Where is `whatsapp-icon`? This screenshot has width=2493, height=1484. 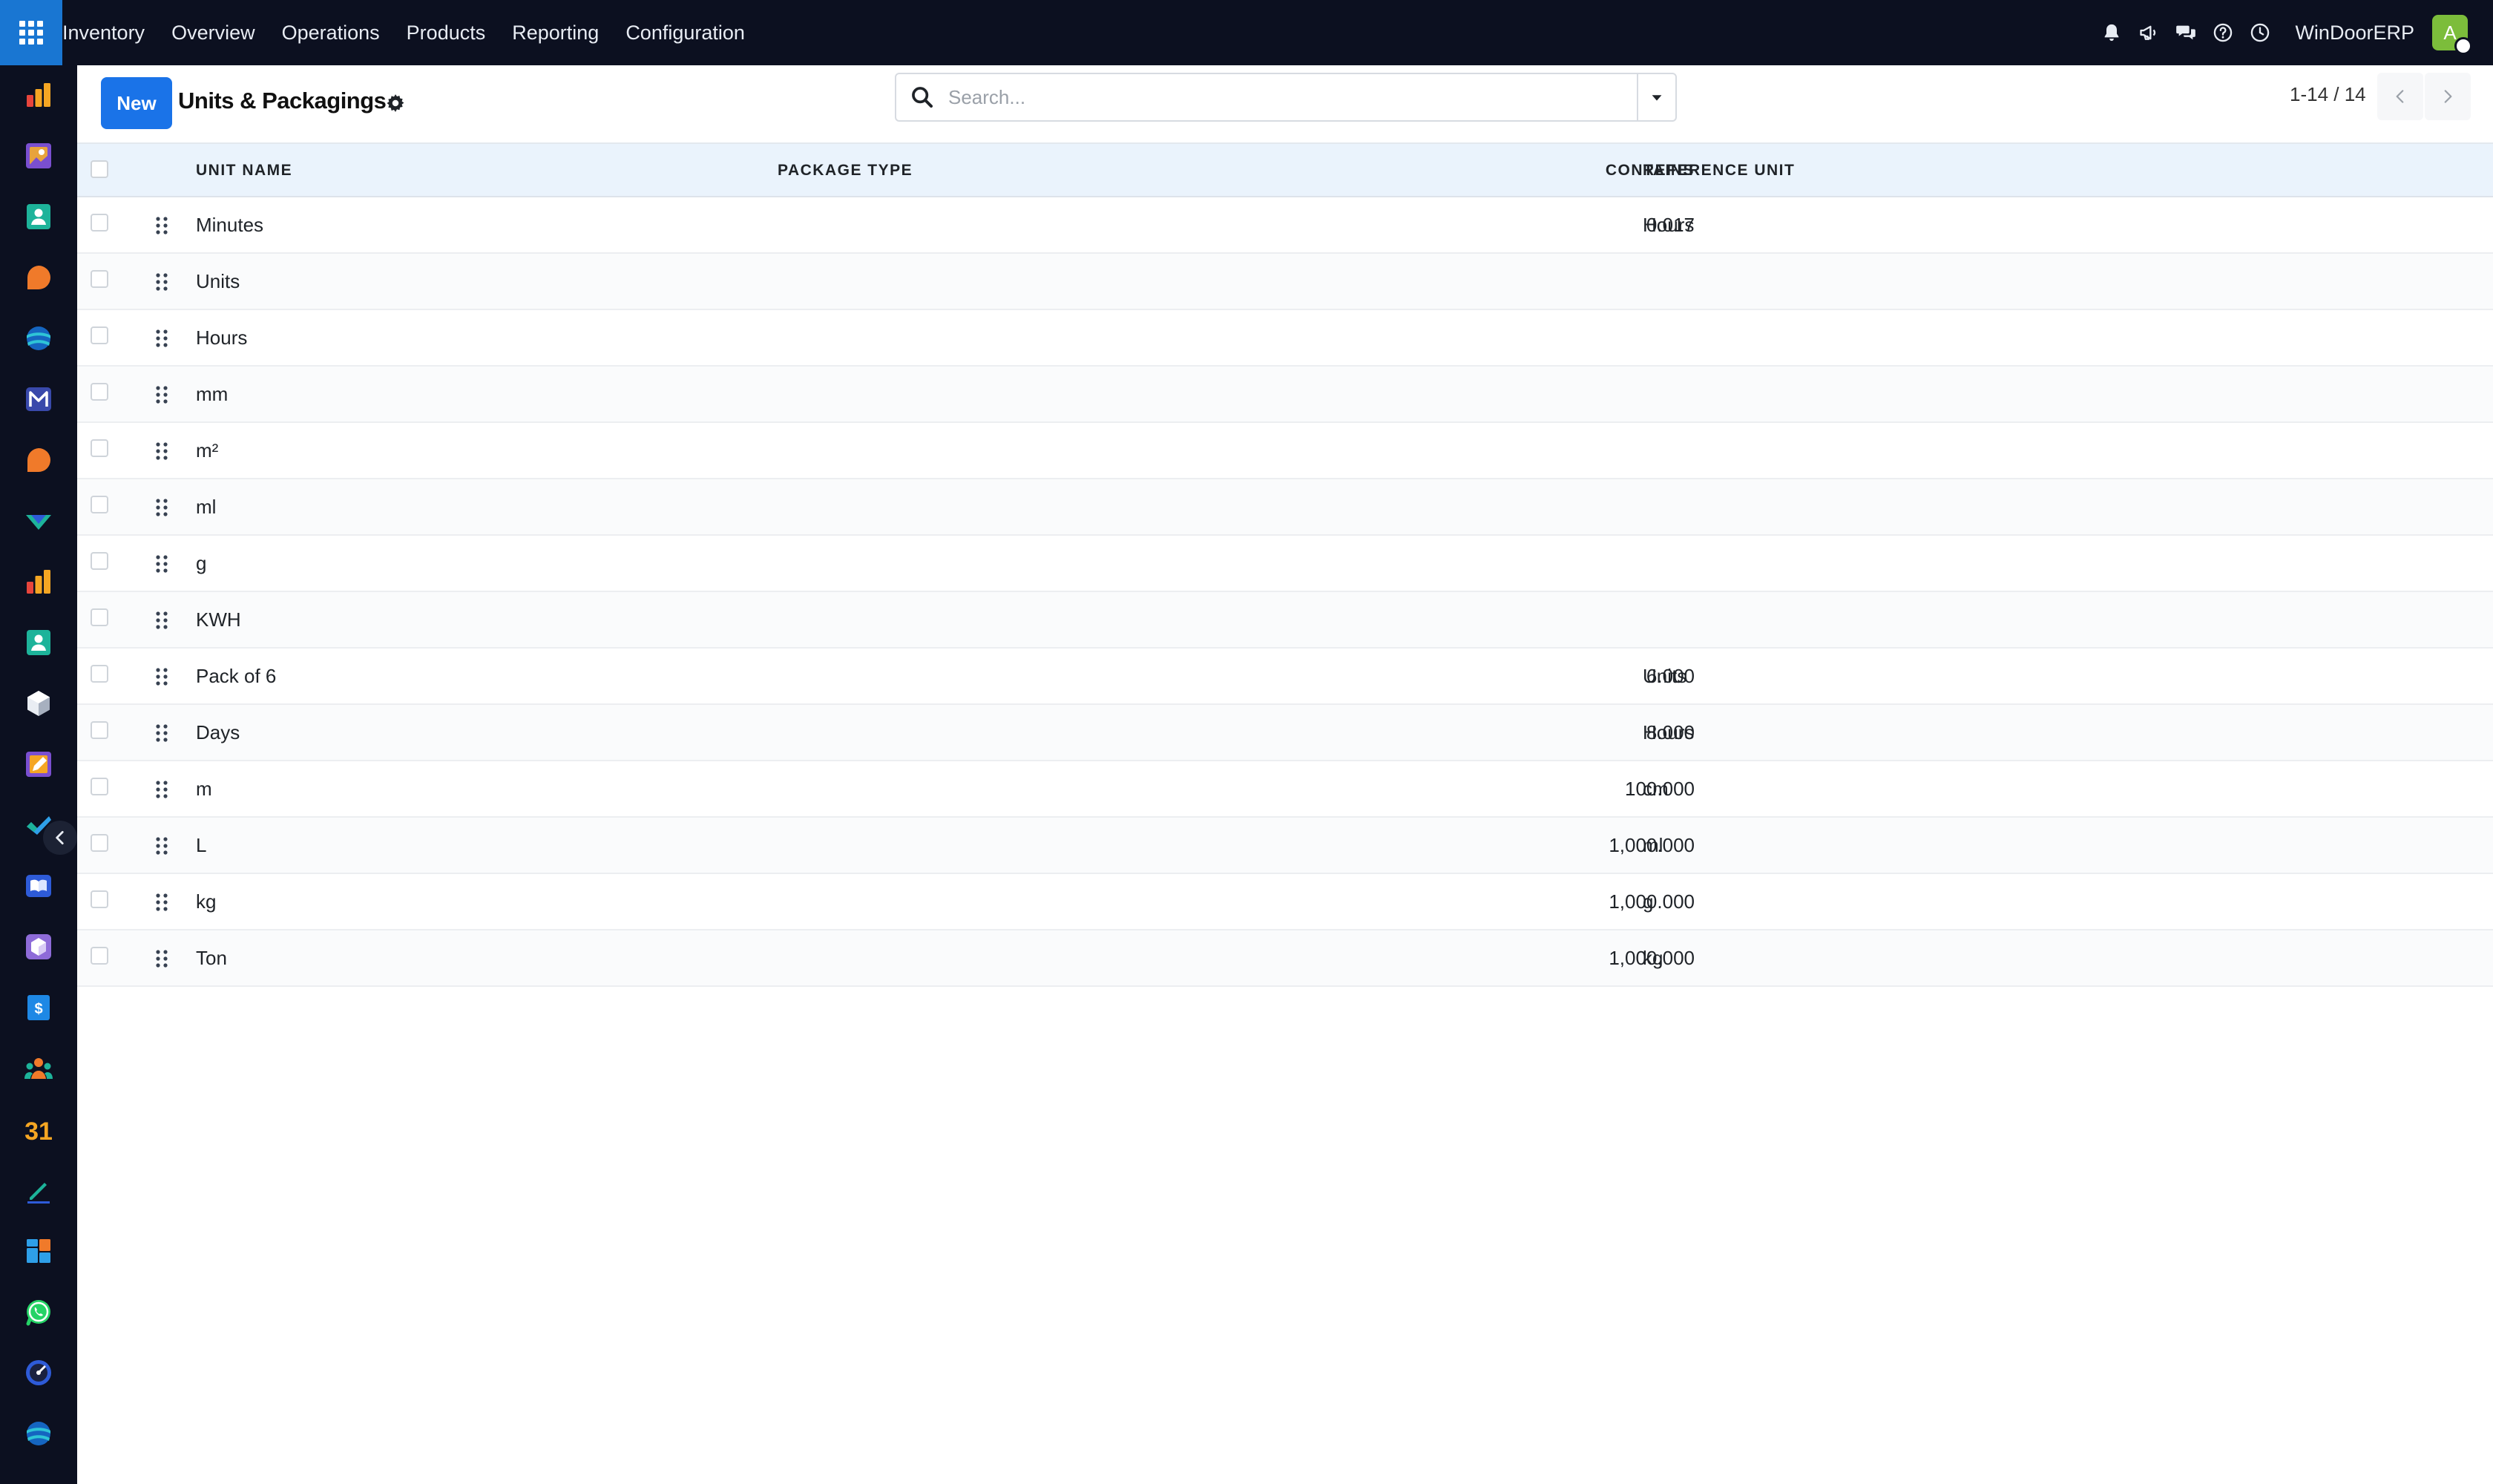
whatsapp-icon is located at coordinates (38, 1312).